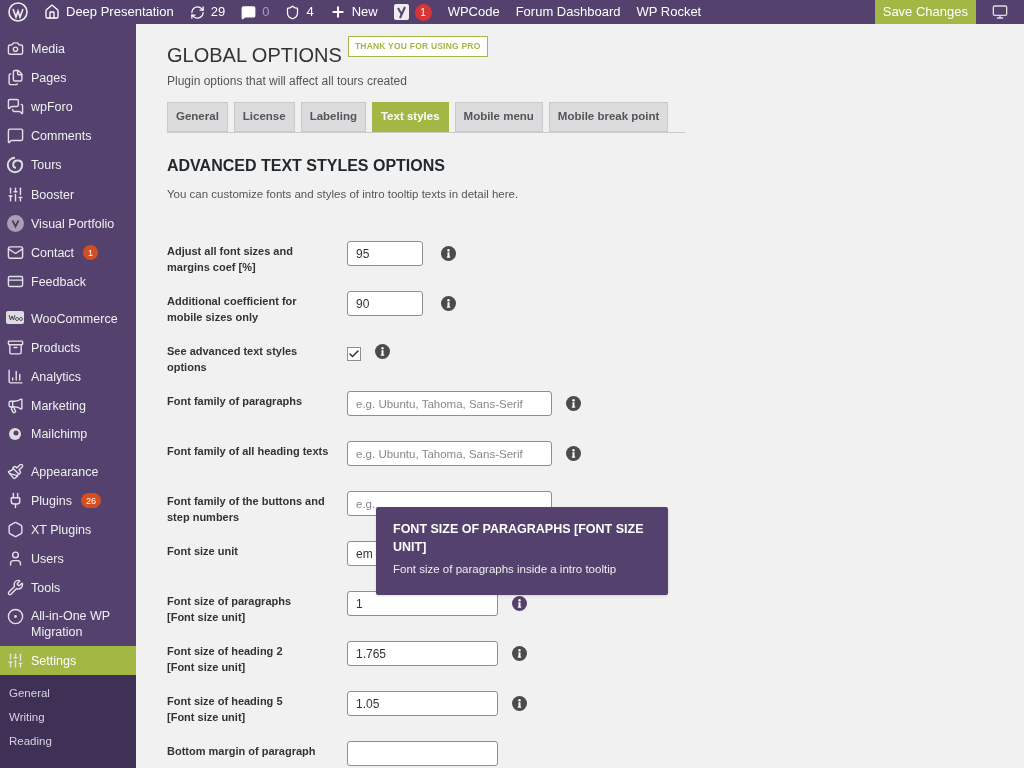  Describe the element at coordinates (225, 702) in the screenshot. I see `option-label: Font size of heading 5` at that location.